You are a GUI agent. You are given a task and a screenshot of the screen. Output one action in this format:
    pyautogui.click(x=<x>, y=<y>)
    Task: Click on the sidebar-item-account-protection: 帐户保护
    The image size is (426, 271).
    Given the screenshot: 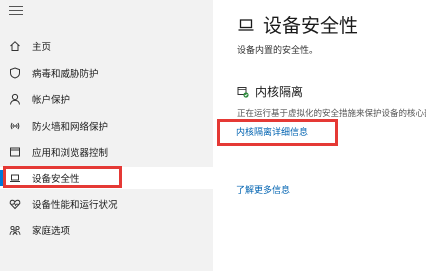 What is the action you would take?
    pyautogui.click(x=106, y=99)
    